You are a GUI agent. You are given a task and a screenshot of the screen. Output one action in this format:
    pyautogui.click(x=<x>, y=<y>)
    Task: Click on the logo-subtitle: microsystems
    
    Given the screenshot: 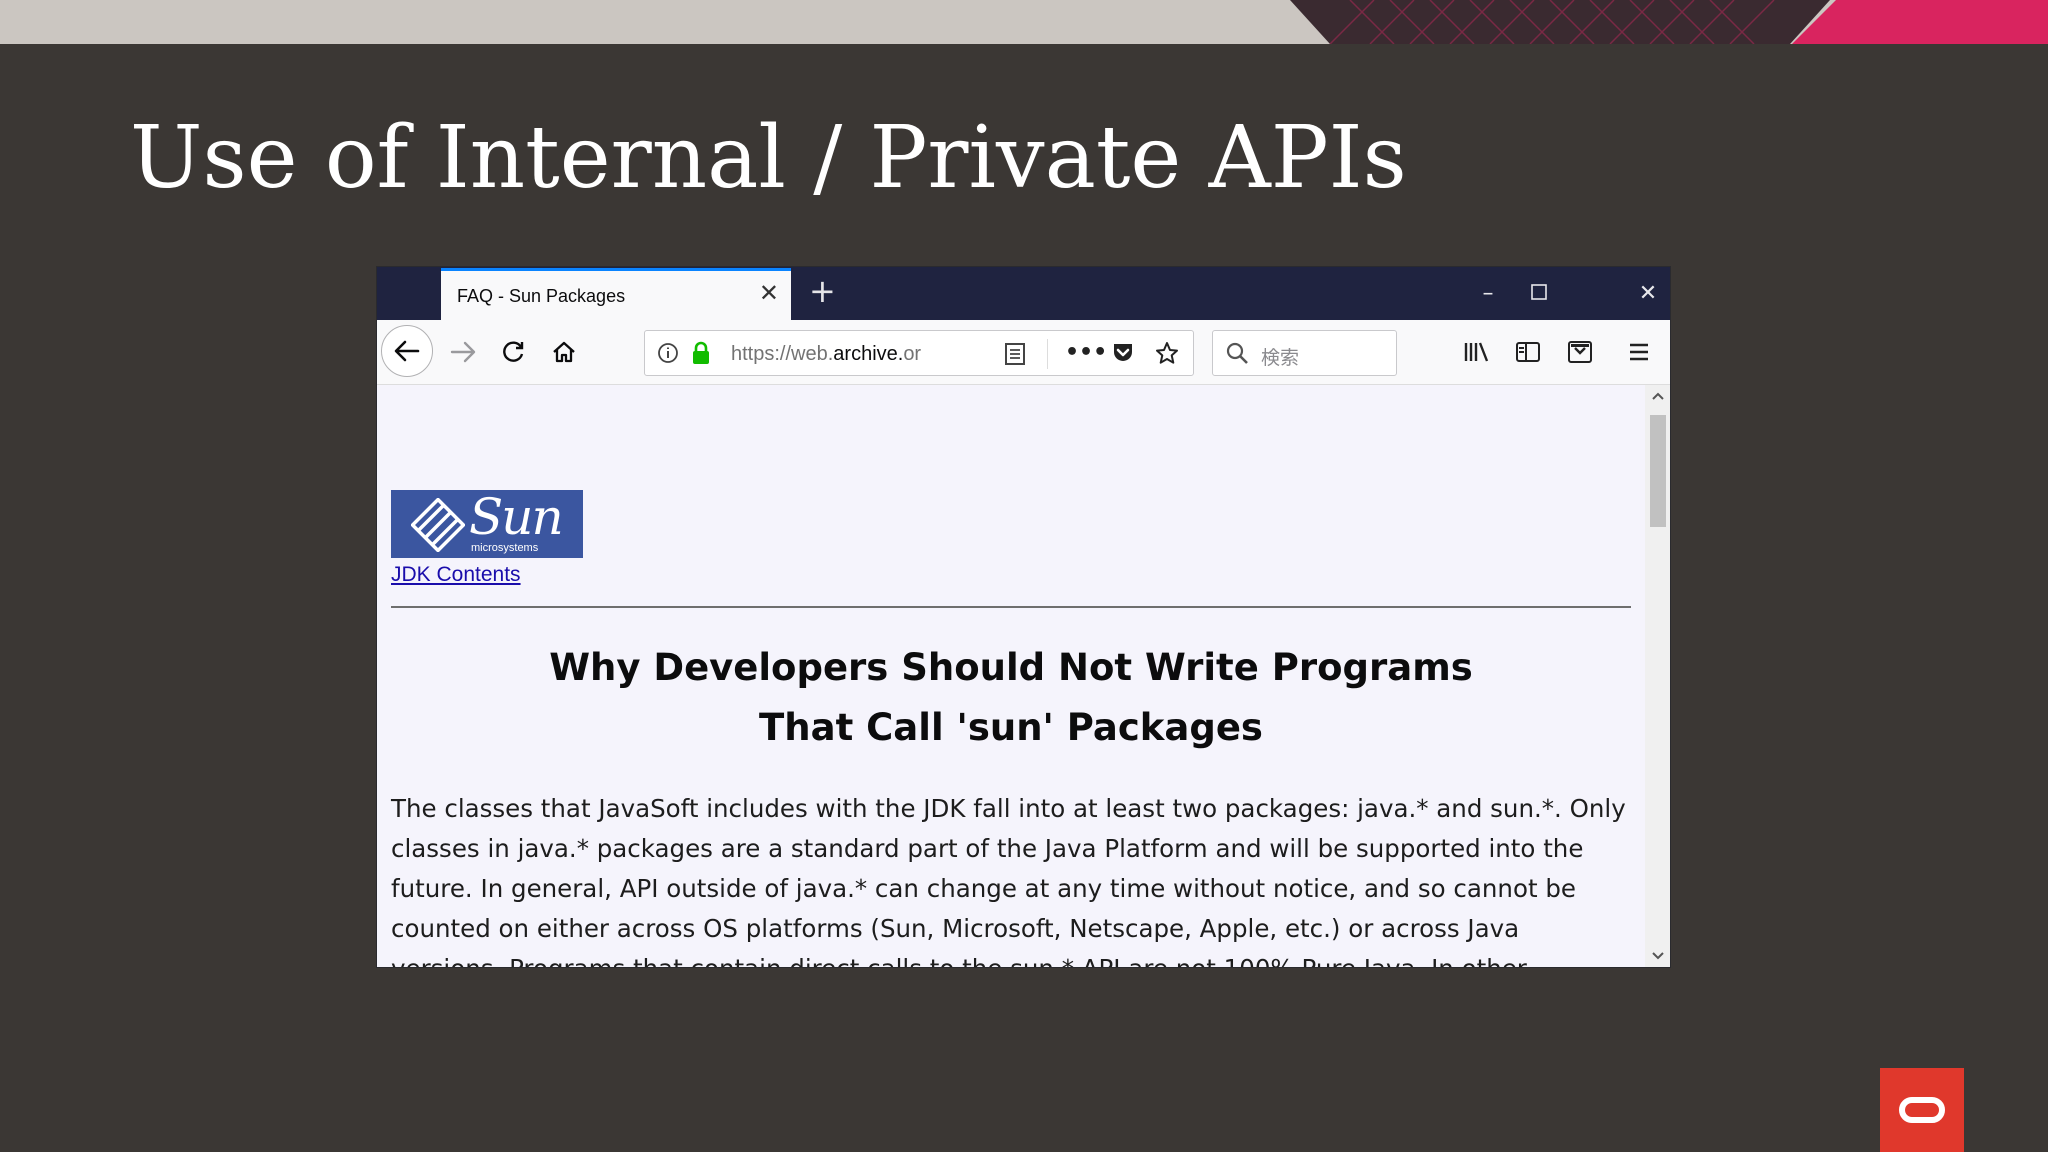 What is the action you would take?
    pyautogui.click(x=505, y=548)
    